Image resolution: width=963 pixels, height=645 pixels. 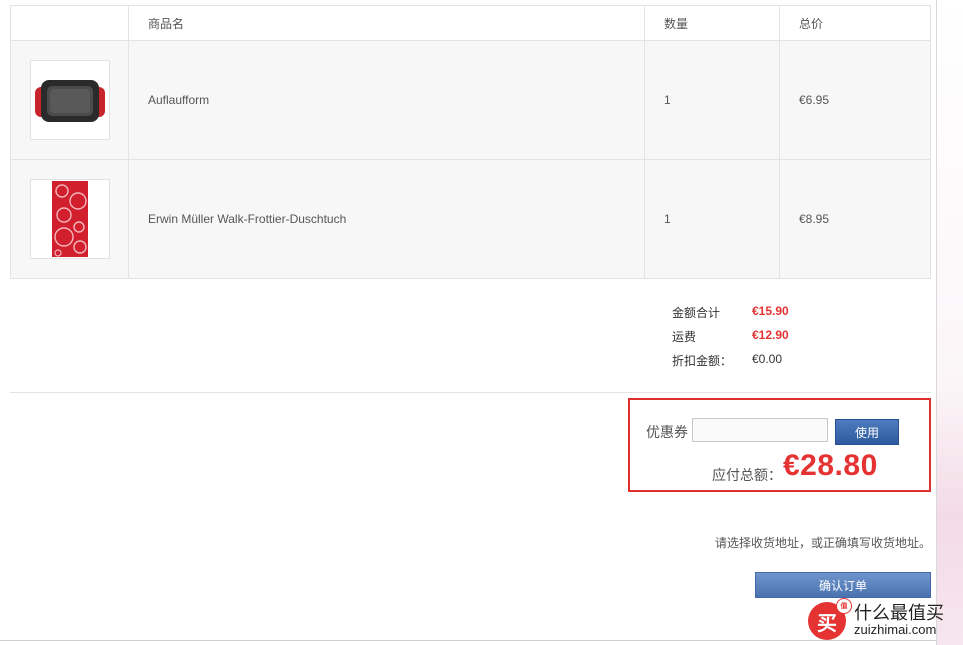 I want to click on header-total-price: 总价, so click(x=855, y=23).